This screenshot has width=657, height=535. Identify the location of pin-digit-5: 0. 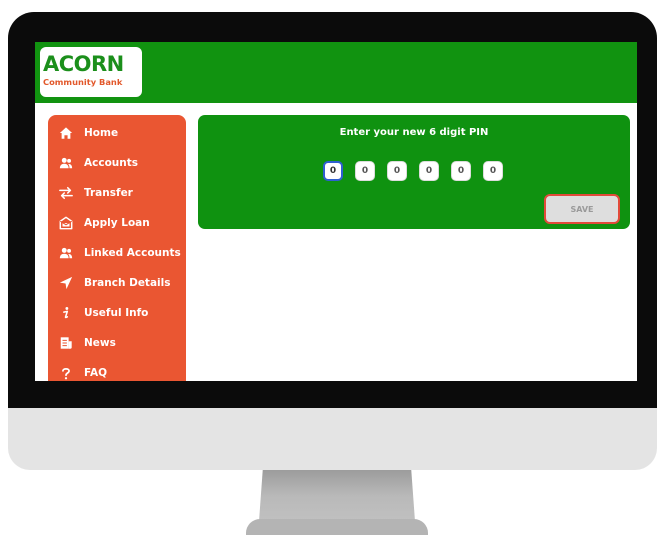
(461, 171).